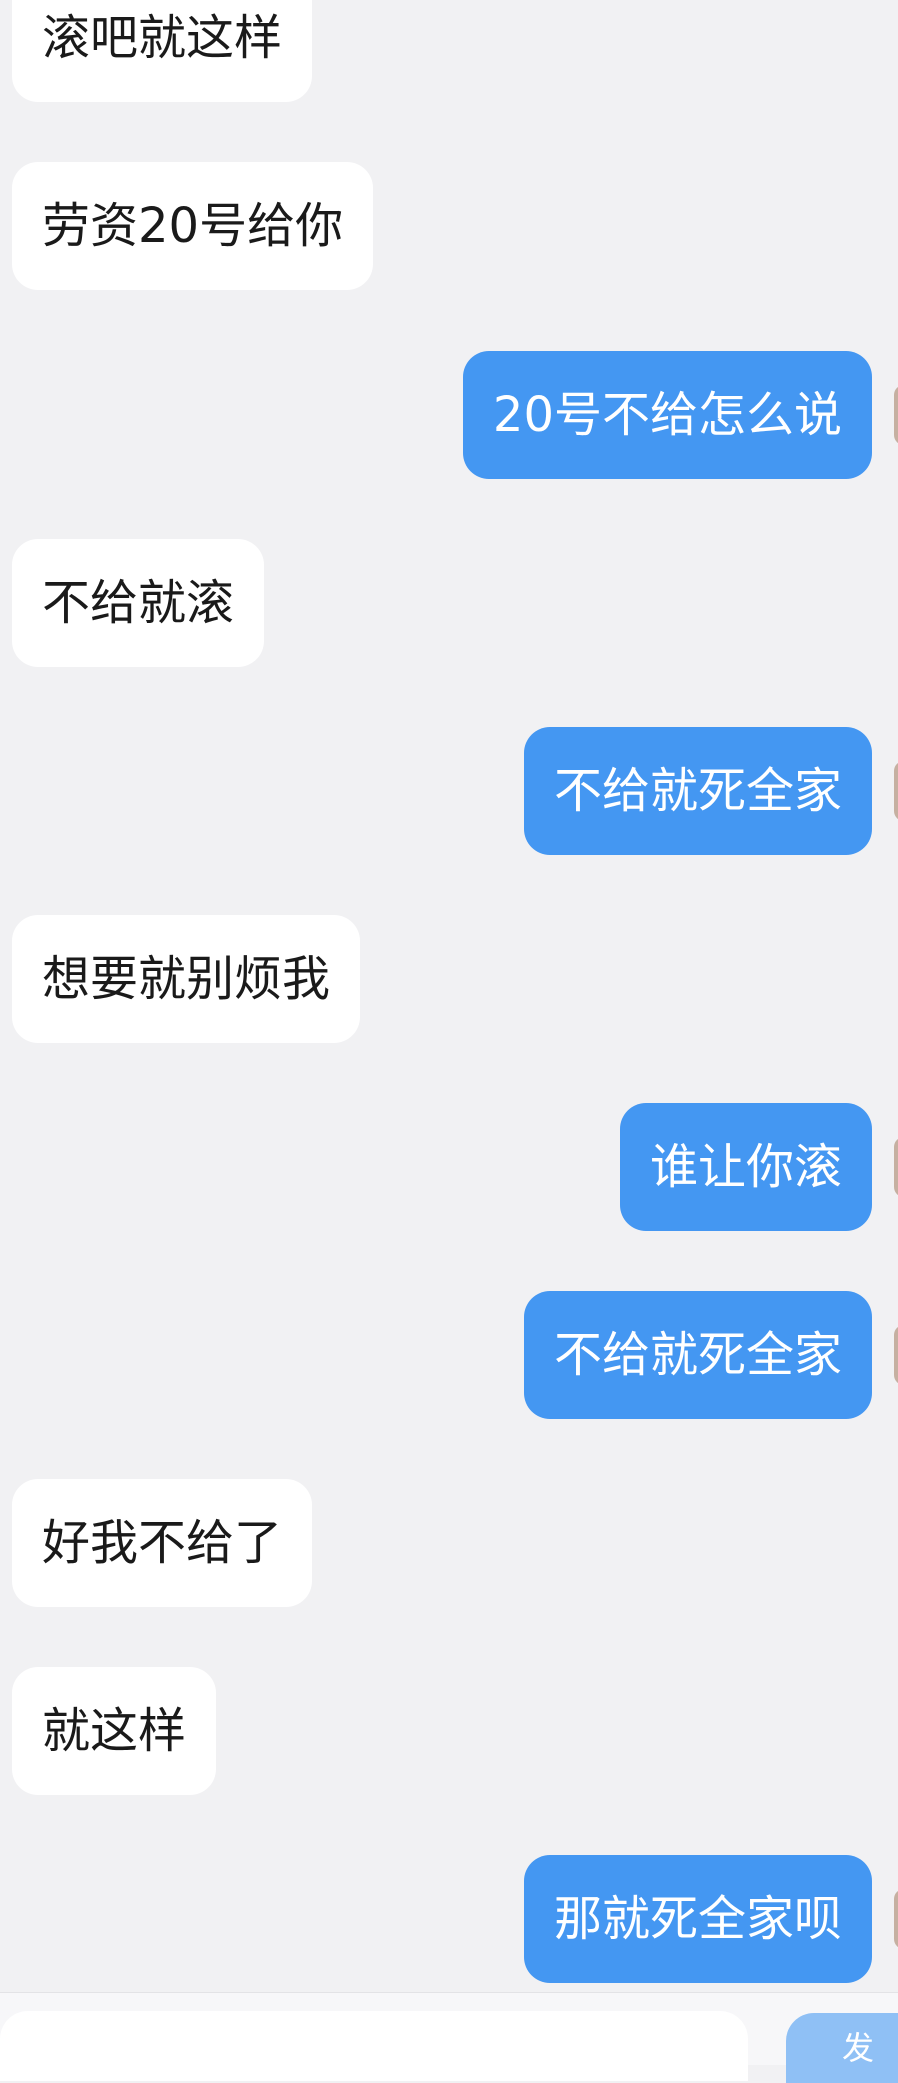 The image size is (898, 2083). I want to click on message-bubble: 20号不给怎么说, so click(667, 415).